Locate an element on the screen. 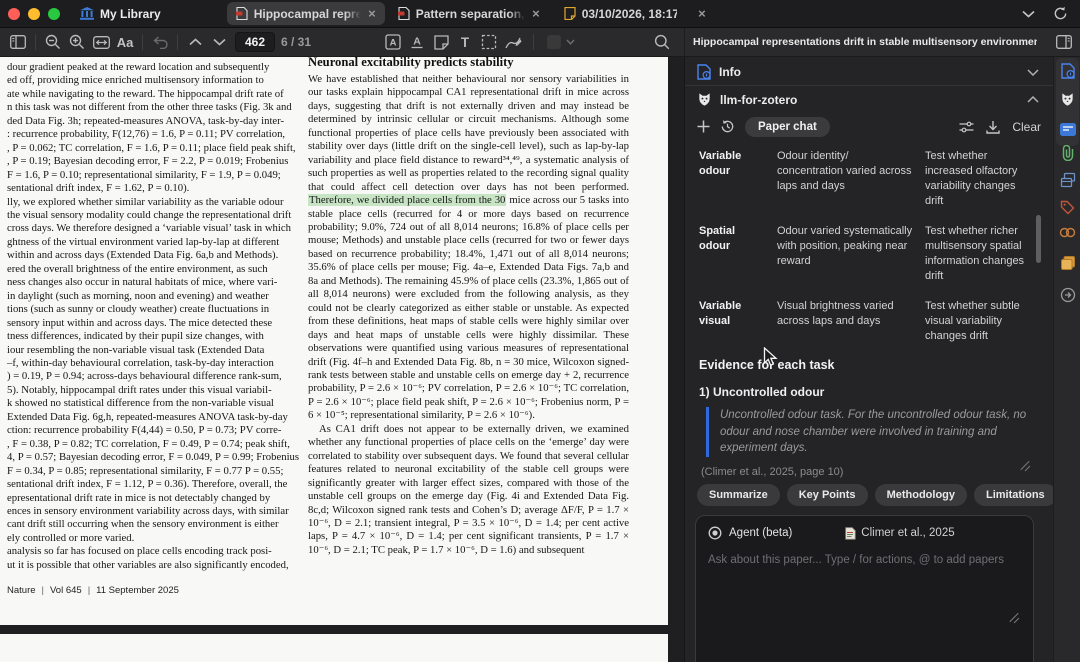 This screenshot has height=662, width=1080. evidence-citation: (Climer et al., 2025, page 10) is located at coordinates (868, 472).